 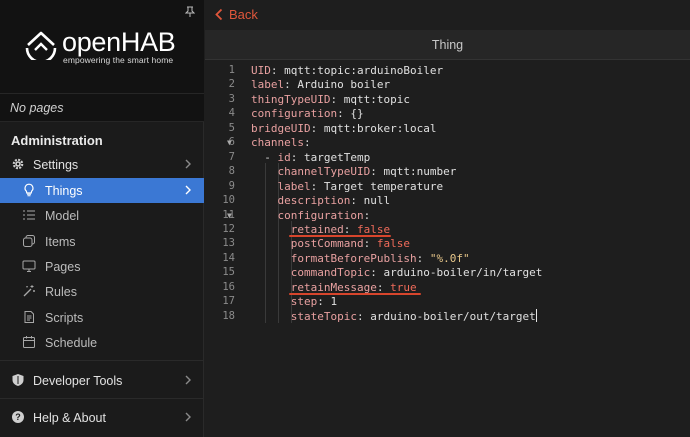 What do you see at coordinates (119, 42) in the screenshot?
I see `logo-title: openHAB` at bounding box center [119, 42].